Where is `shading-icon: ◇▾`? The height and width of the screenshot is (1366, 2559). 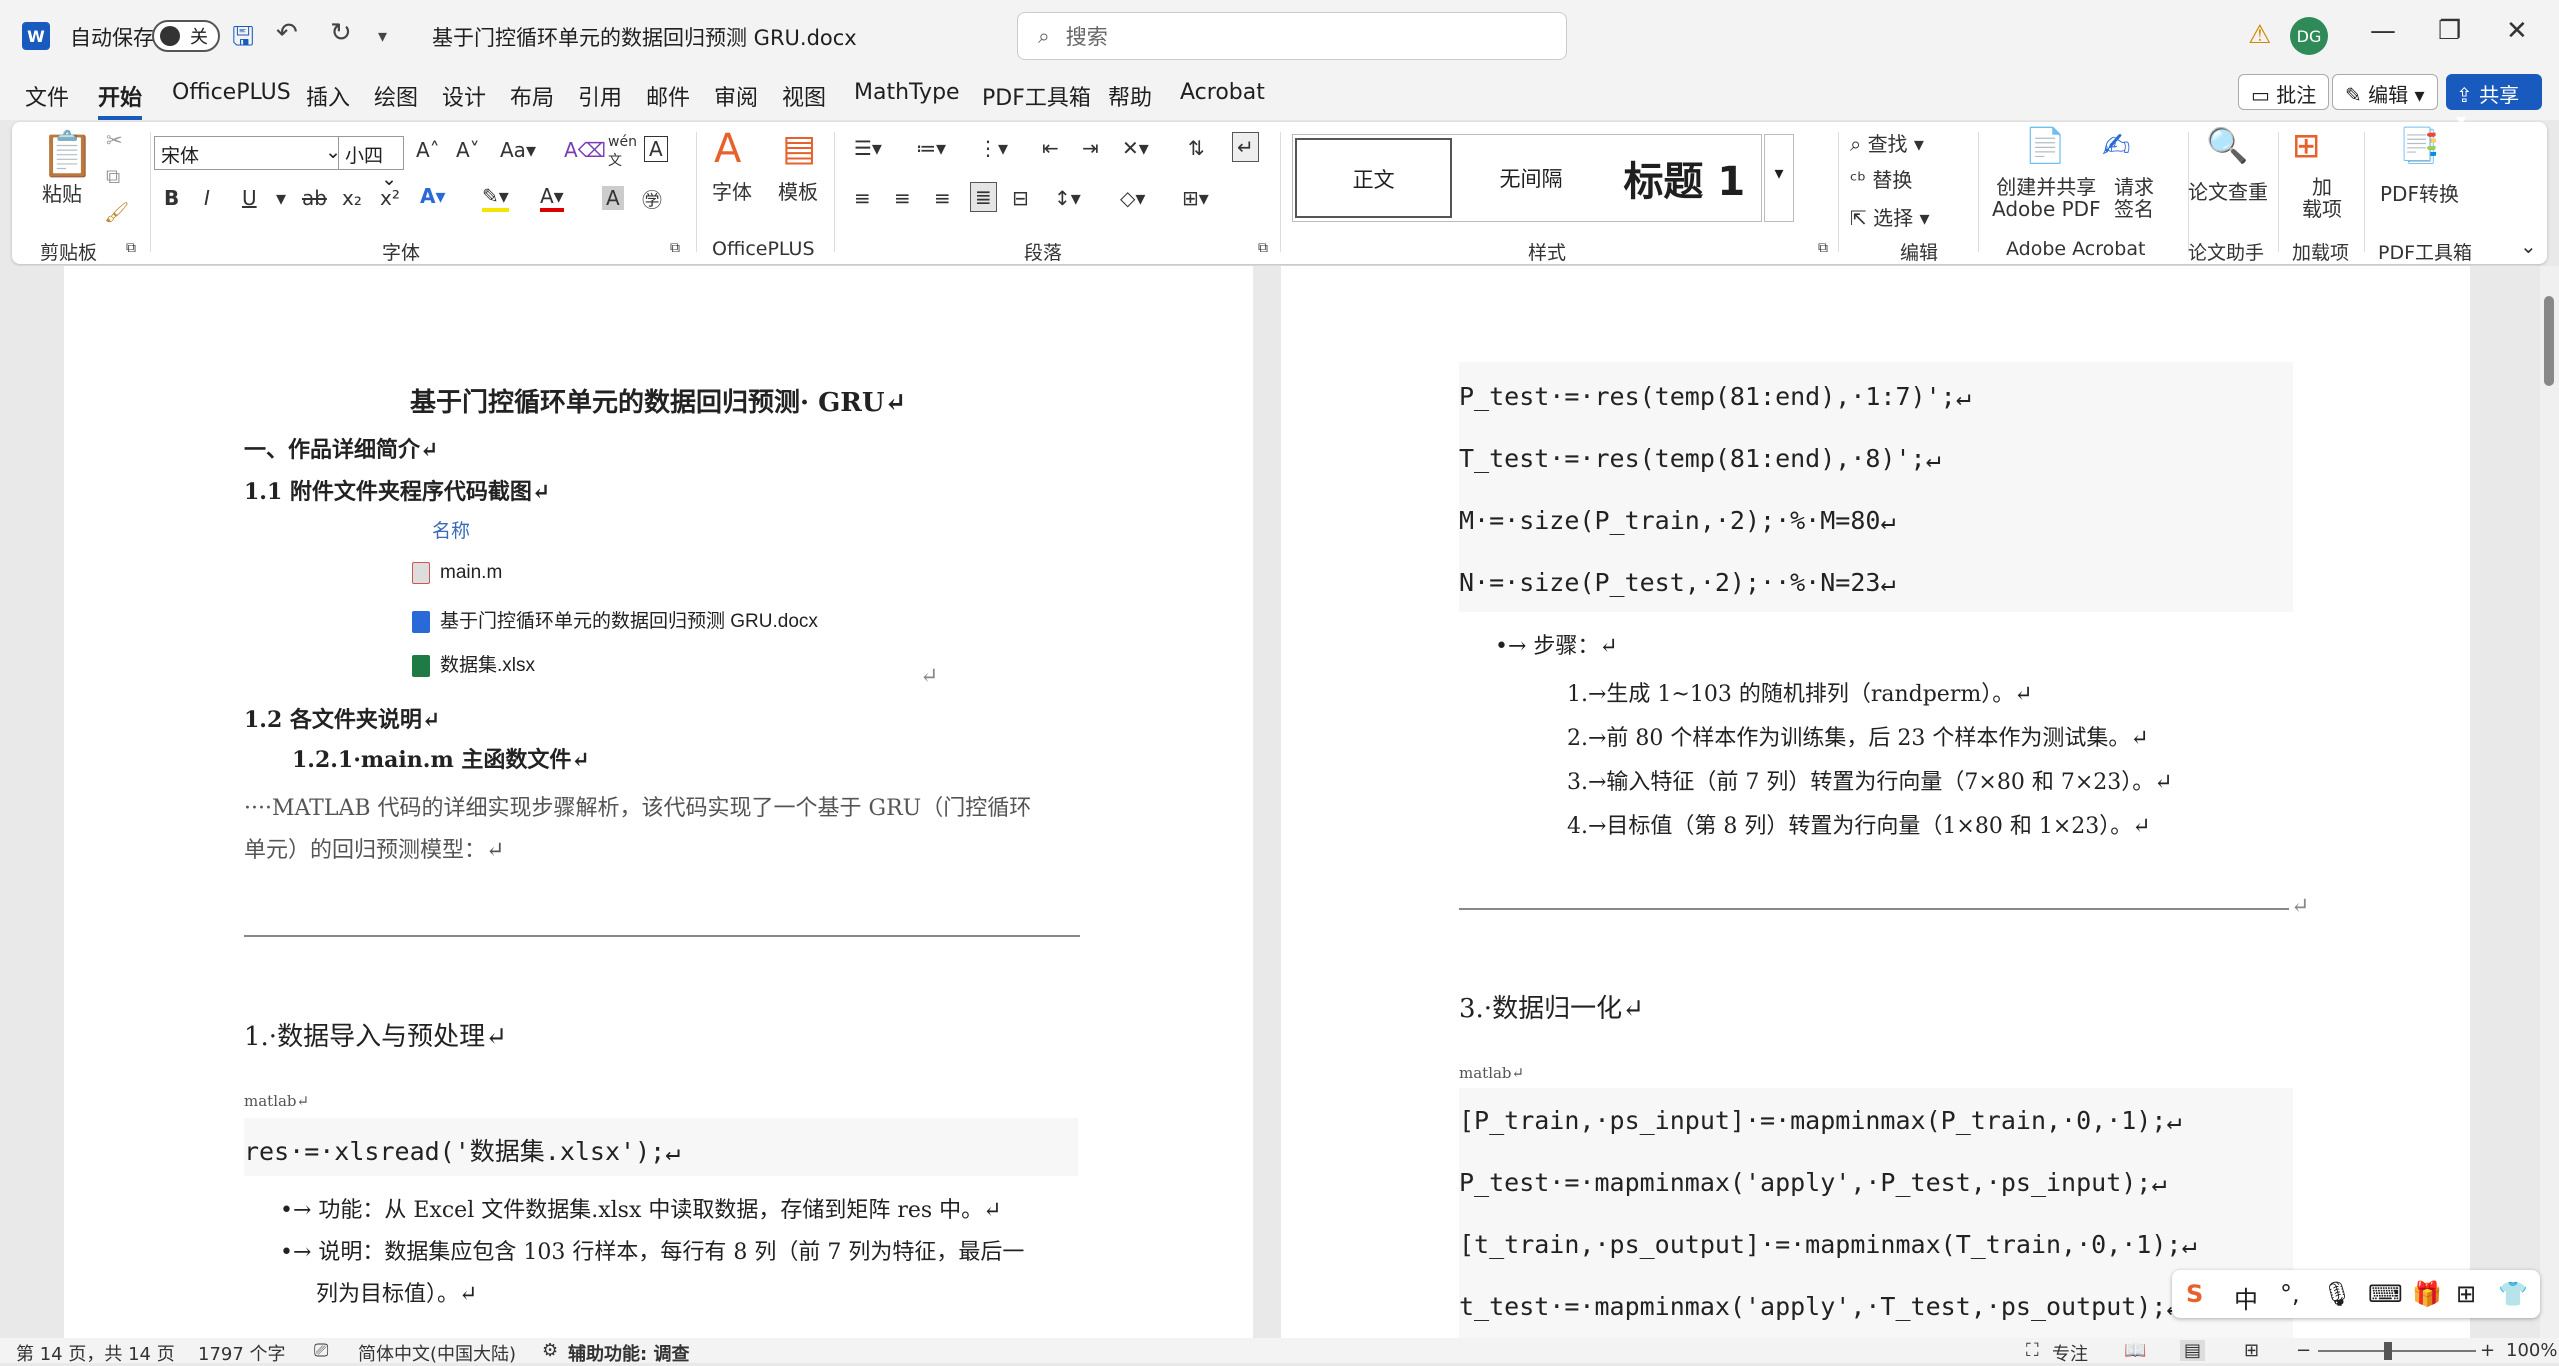 shading-icon: ◇▾ is located at coordinates (1132, 198).